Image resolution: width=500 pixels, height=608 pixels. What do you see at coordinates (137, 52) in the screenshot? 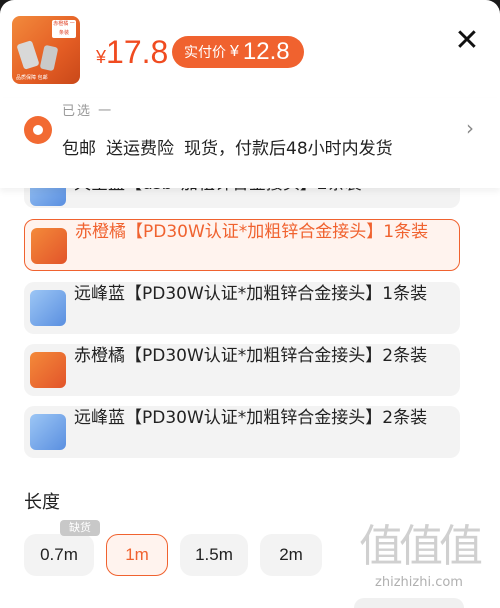
I see `price-amount: 17.8` at bounding box center [137, 52].